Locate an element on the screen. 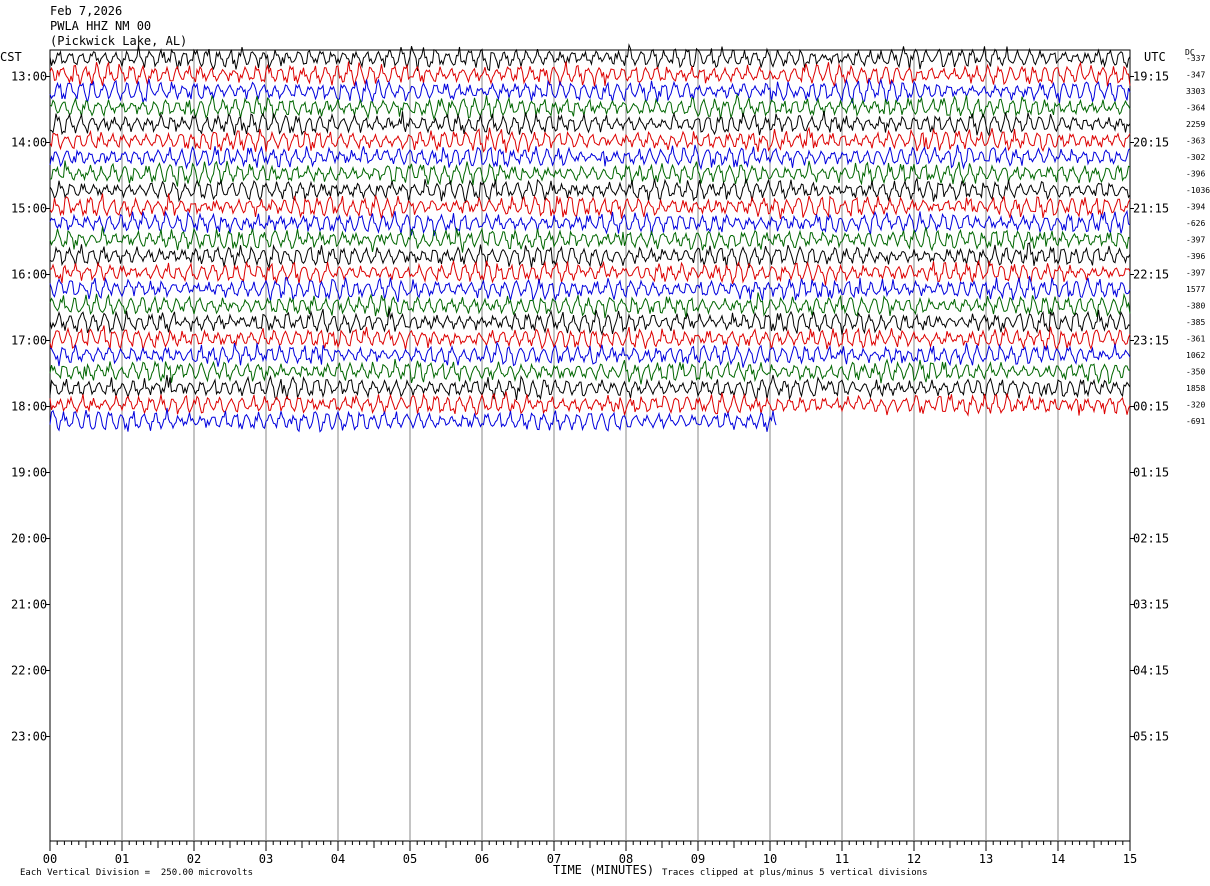  right-hour-label: 01:15 is located at coordinates (1151, 473).